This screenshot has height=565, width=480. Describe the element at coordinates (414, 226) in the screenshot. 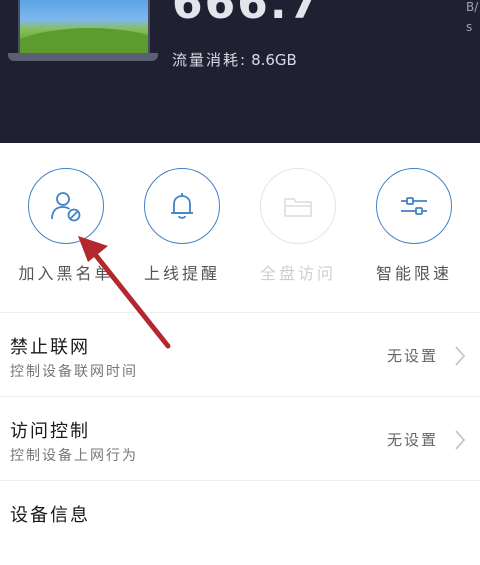

I see `smart-speed-limit-button: 智能限速` at that location.